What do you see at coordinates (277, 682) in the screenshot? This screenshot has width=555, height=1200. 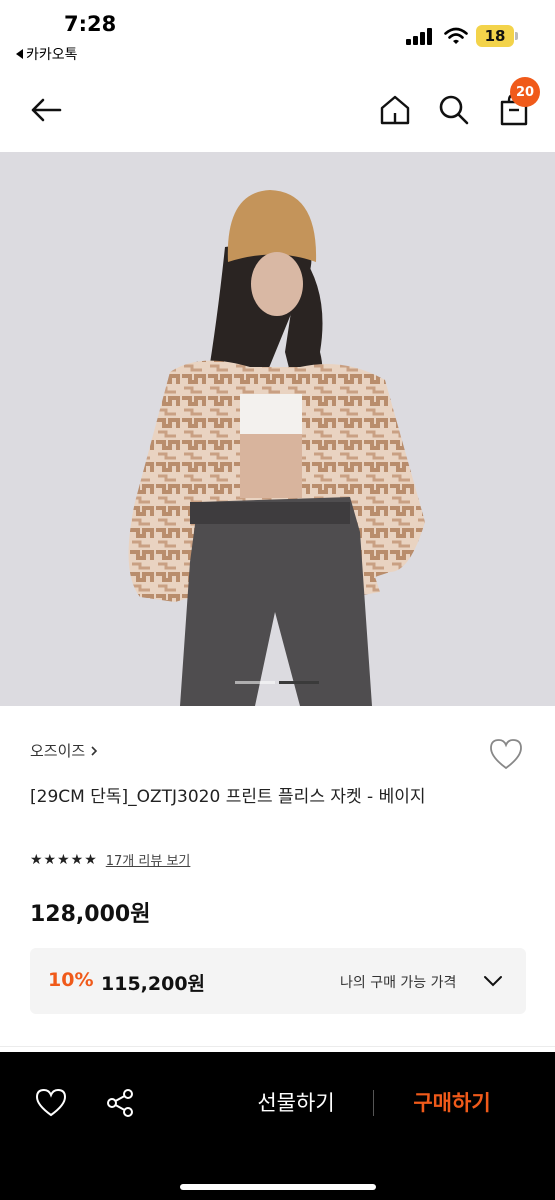 I see `image-pager` at bounding box center [277, 682].